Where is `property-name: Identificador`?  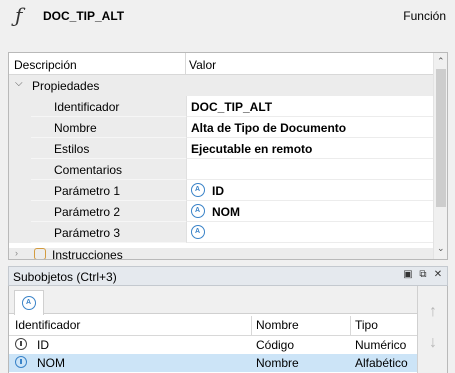
property-name: Identificador is located at coordinates (87, 107).